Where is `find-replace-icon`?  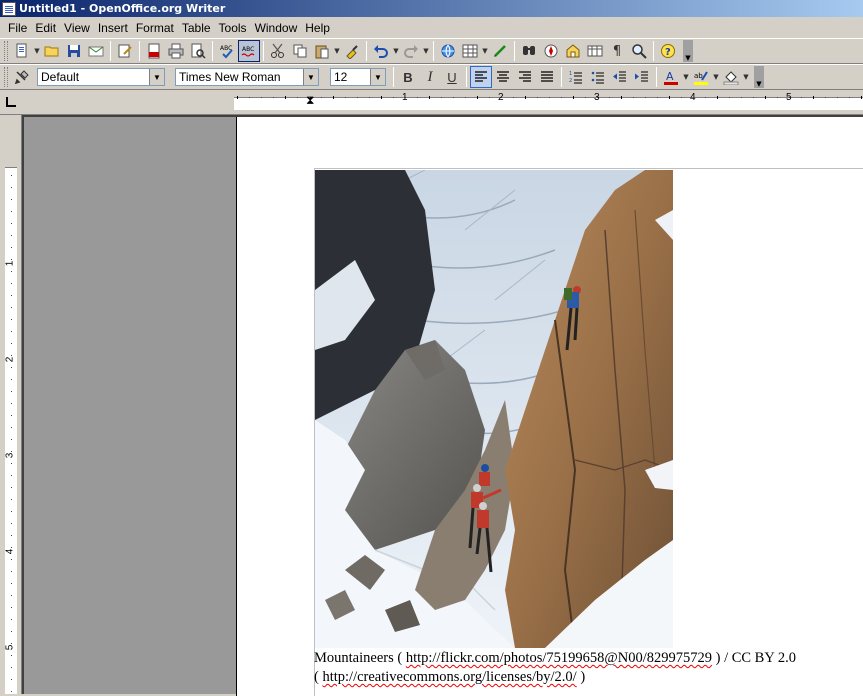
find-replace-icon is located at coordinates (529, 51).